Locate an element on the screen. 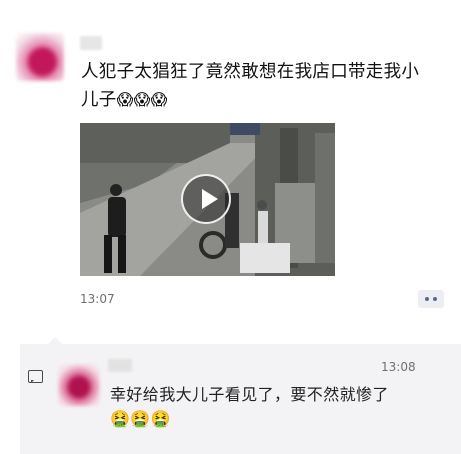 The width and height of the screenshot is (461, 454). comment-emoji-1: 🤮 is located at coordinates (120, 418).